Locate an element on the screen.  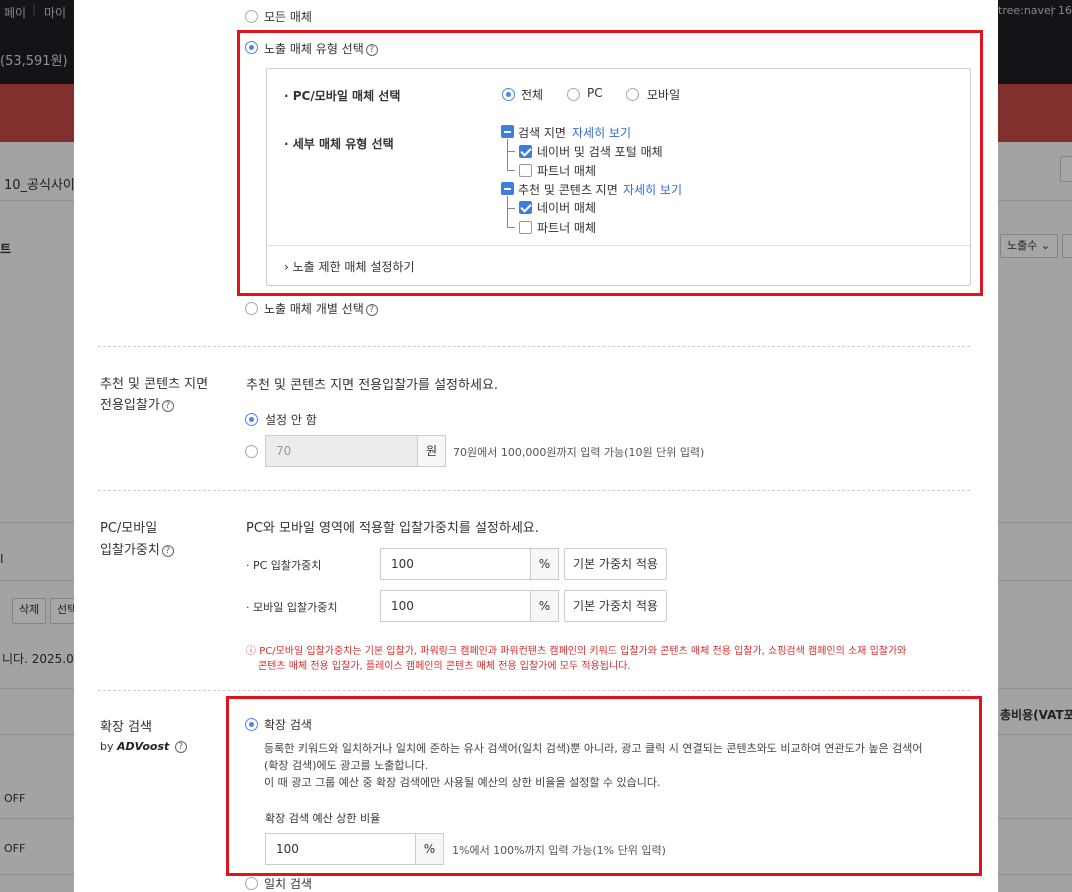
content-bid-hint: 70원에서 100,000원까지 입력 가능(10원 단위 입력) is located at coordinates (579, 452).